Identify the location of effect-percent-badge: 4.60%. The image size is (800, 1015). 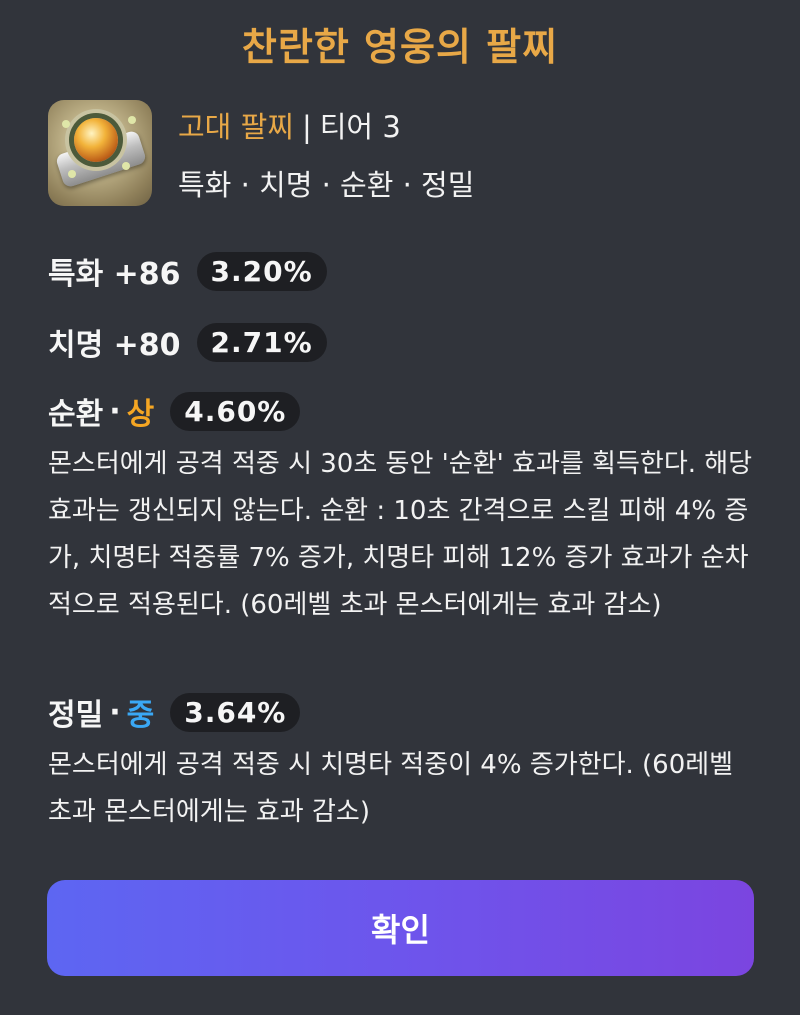
(235, 411).